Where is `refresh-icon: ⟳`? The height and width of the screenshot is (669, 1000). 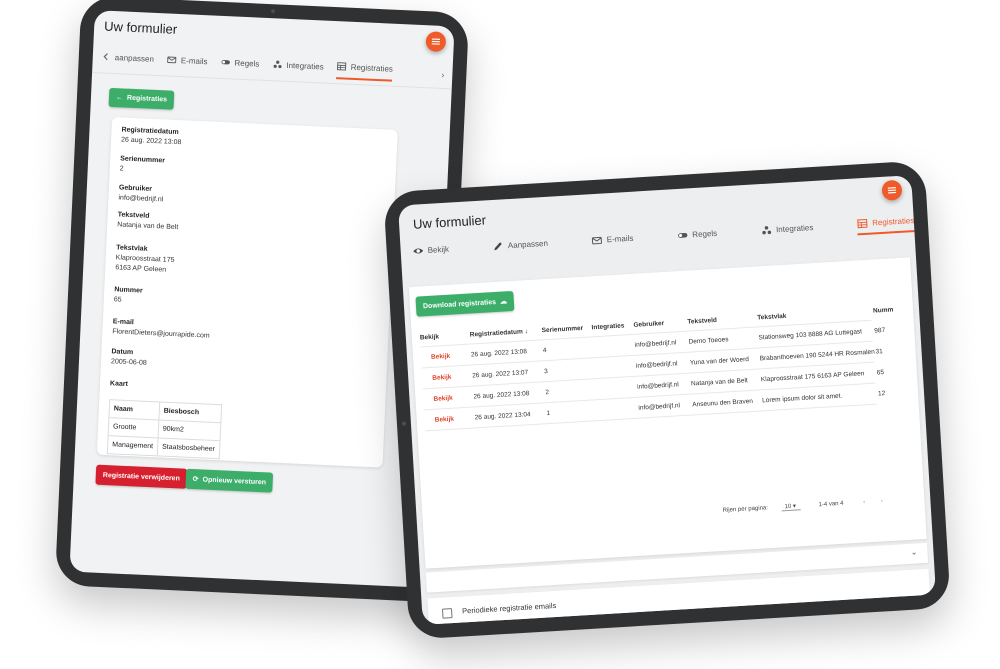 refresh-icon: ⟳ is located at coordinates (195, 480).